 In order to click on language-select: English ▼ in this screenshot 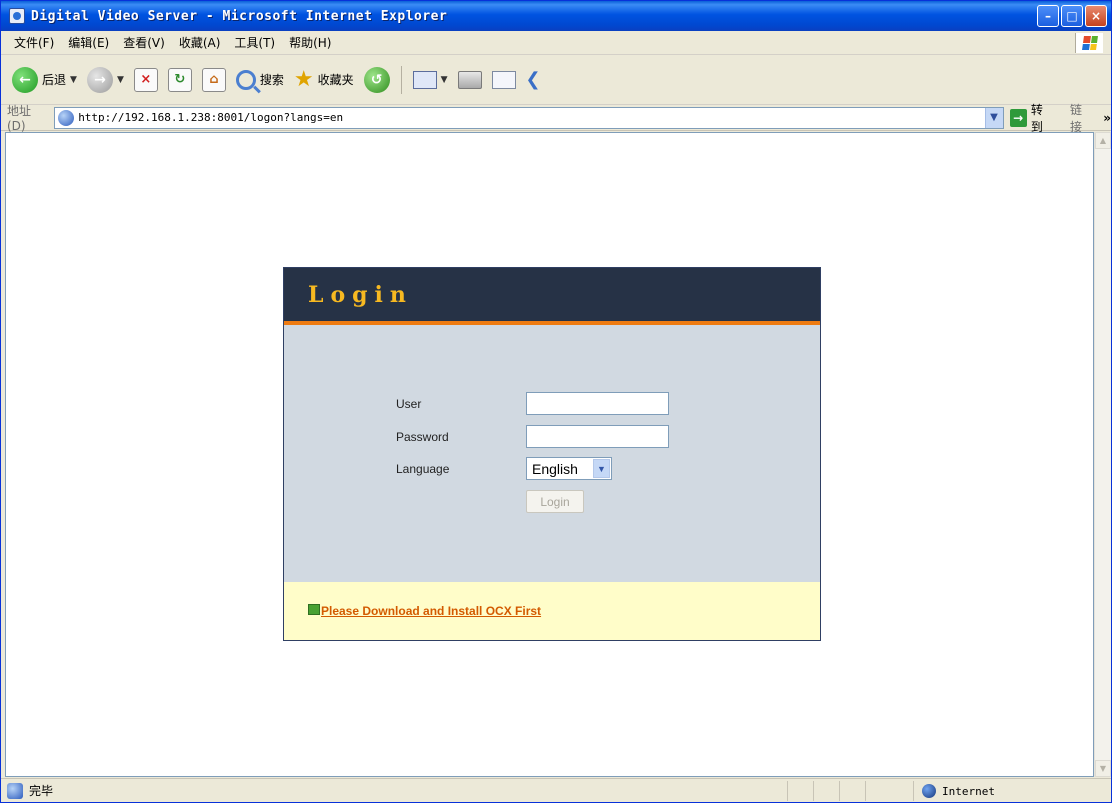, I will do `click(569, 468)`.